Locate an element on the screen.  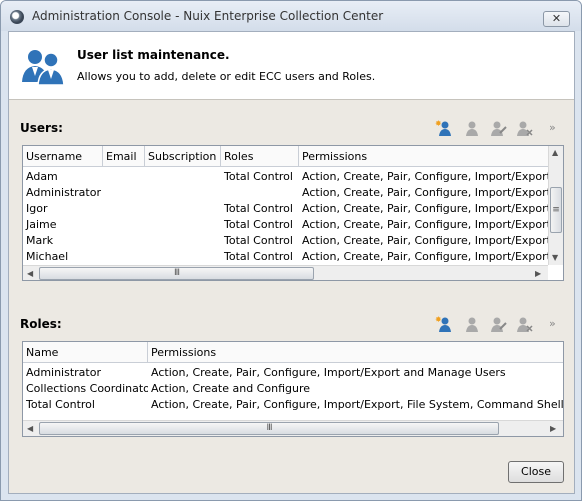
cell-role-name: Administrator is located at coordinates (63, 372).